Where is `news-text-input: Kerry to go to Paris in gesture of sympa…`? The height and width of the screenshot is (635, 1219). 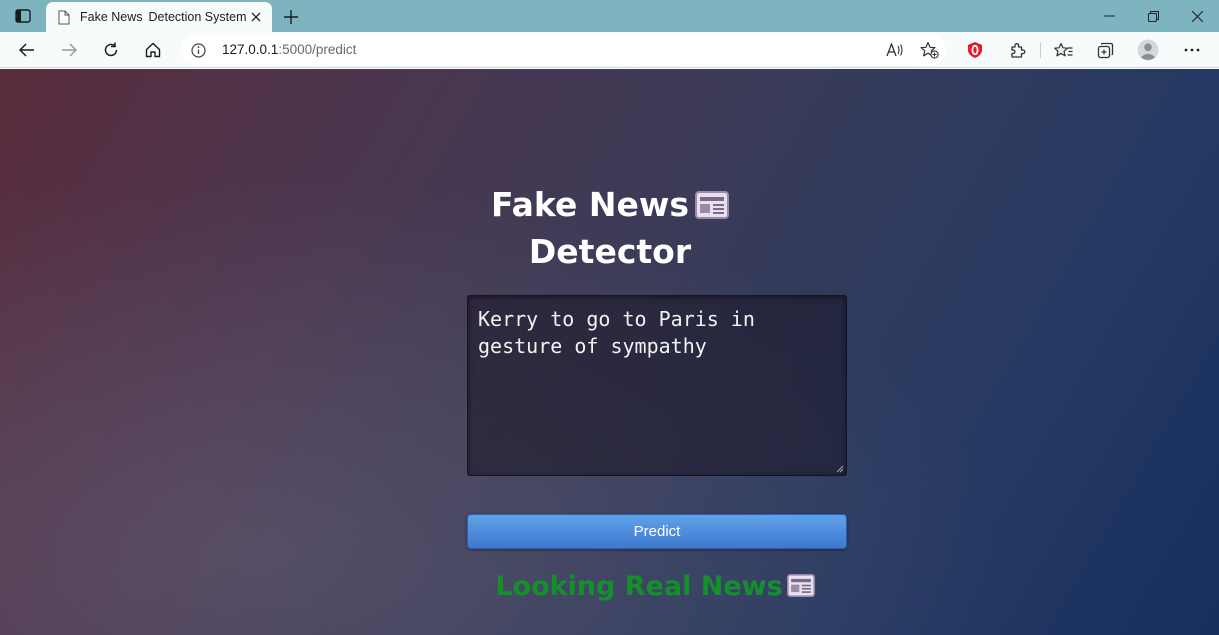
news-text-input: Kerry to go to Paris in gesture of sympa… is located at coordinates (657, 385).